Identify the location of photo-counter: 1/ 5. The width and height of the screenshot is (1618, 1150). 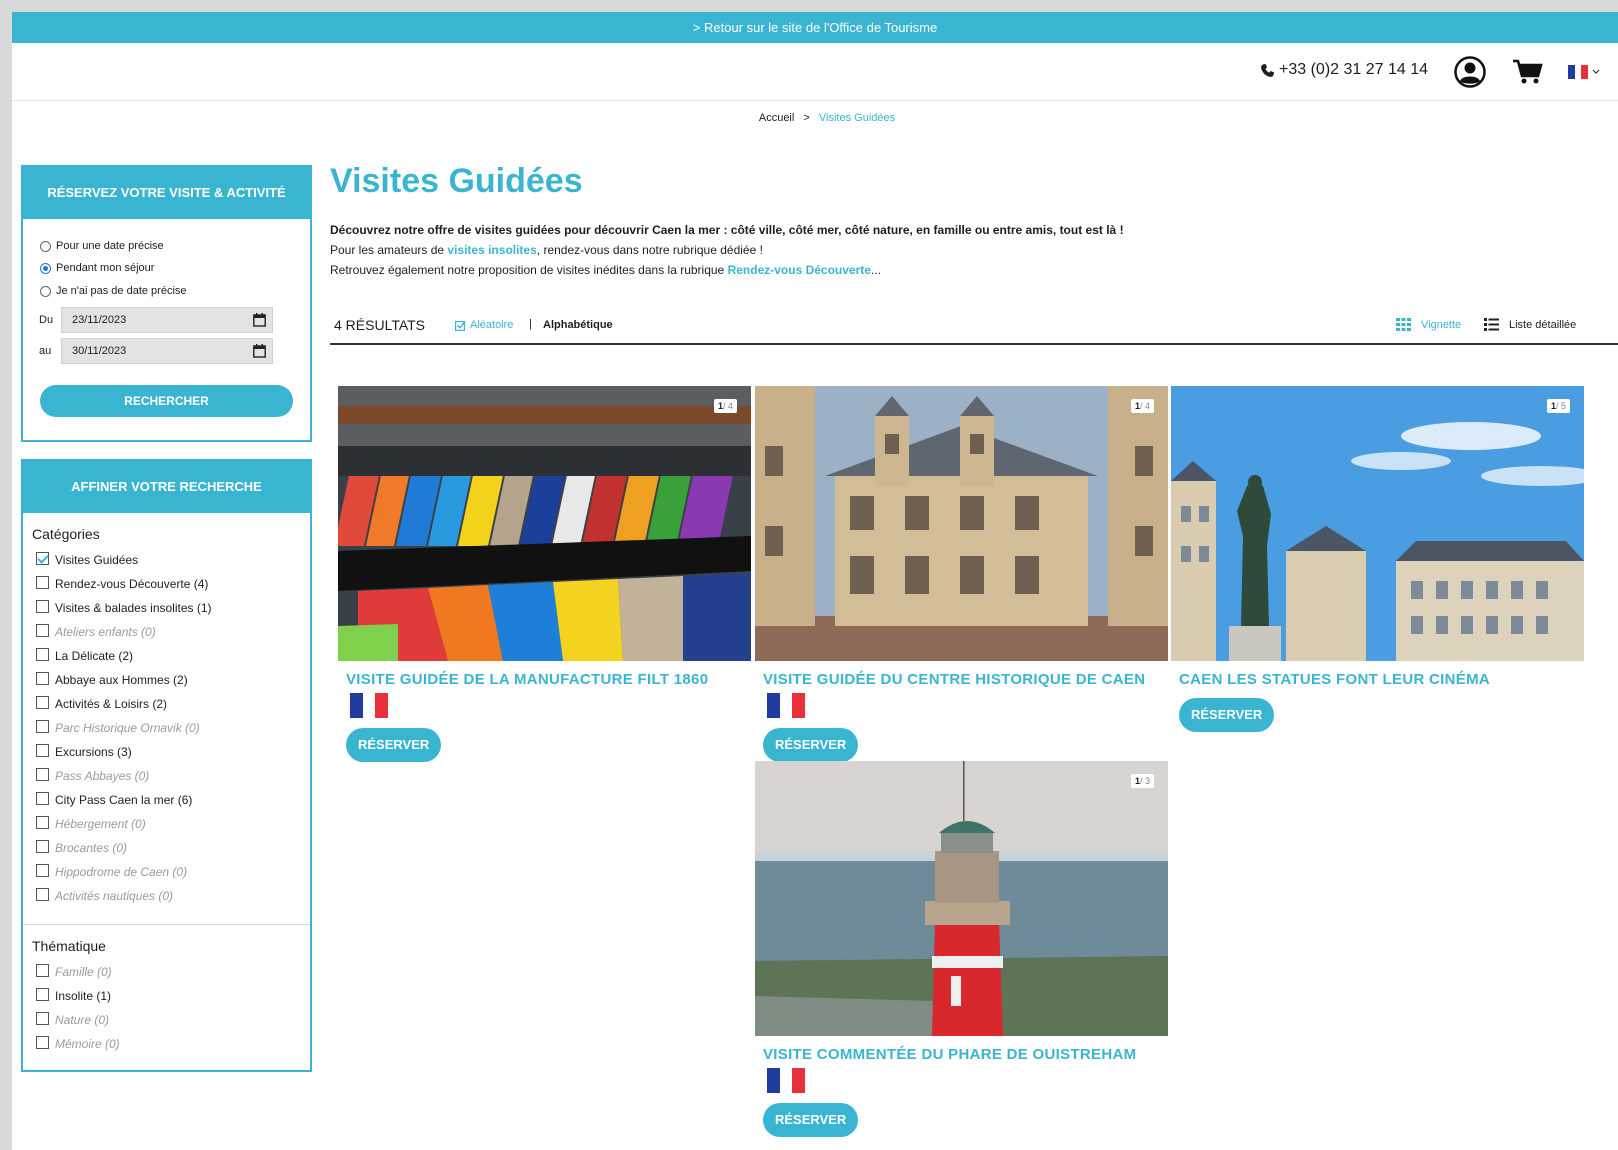
(1558, 406).